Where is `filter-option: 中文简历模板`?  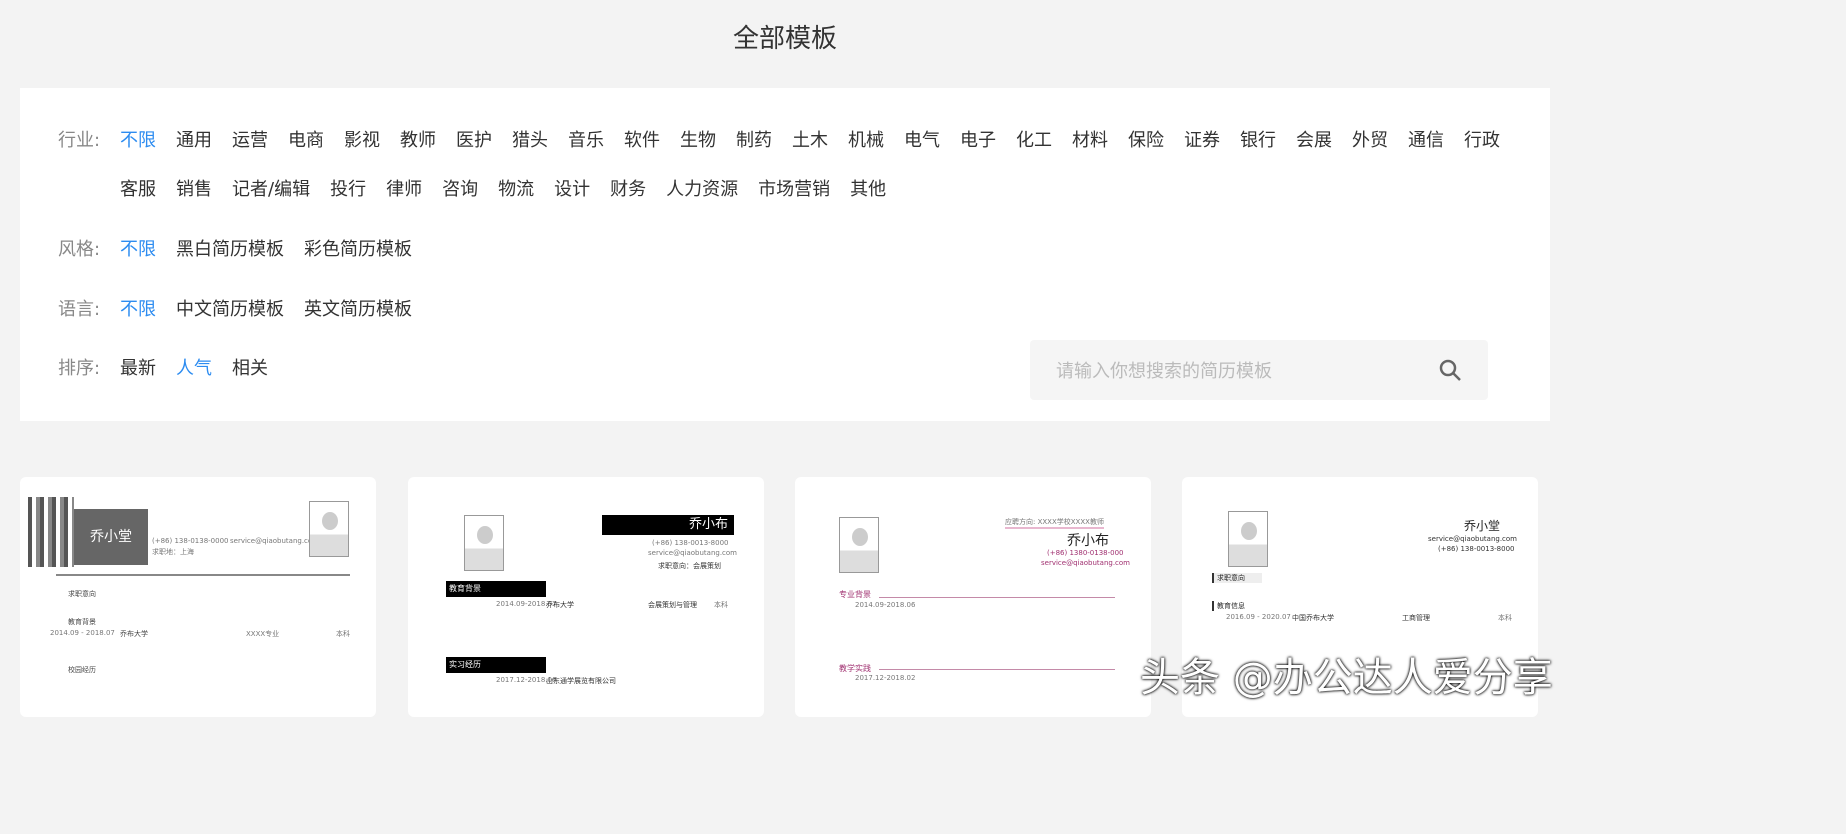 filter-option: 中文简历模板 is located at coordinates (230, 310).